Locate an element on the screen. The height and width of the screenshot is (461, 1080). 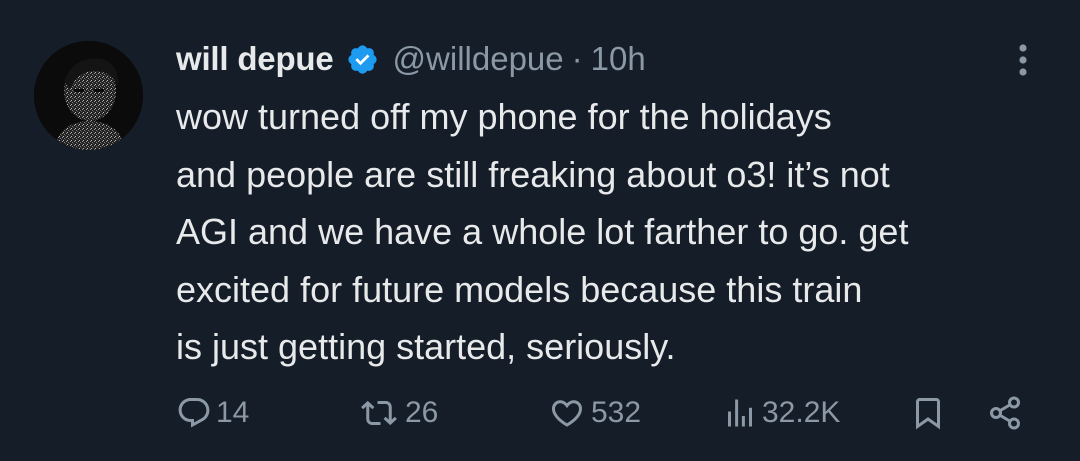
like-count: 532 is located at coordinates (616, 412).